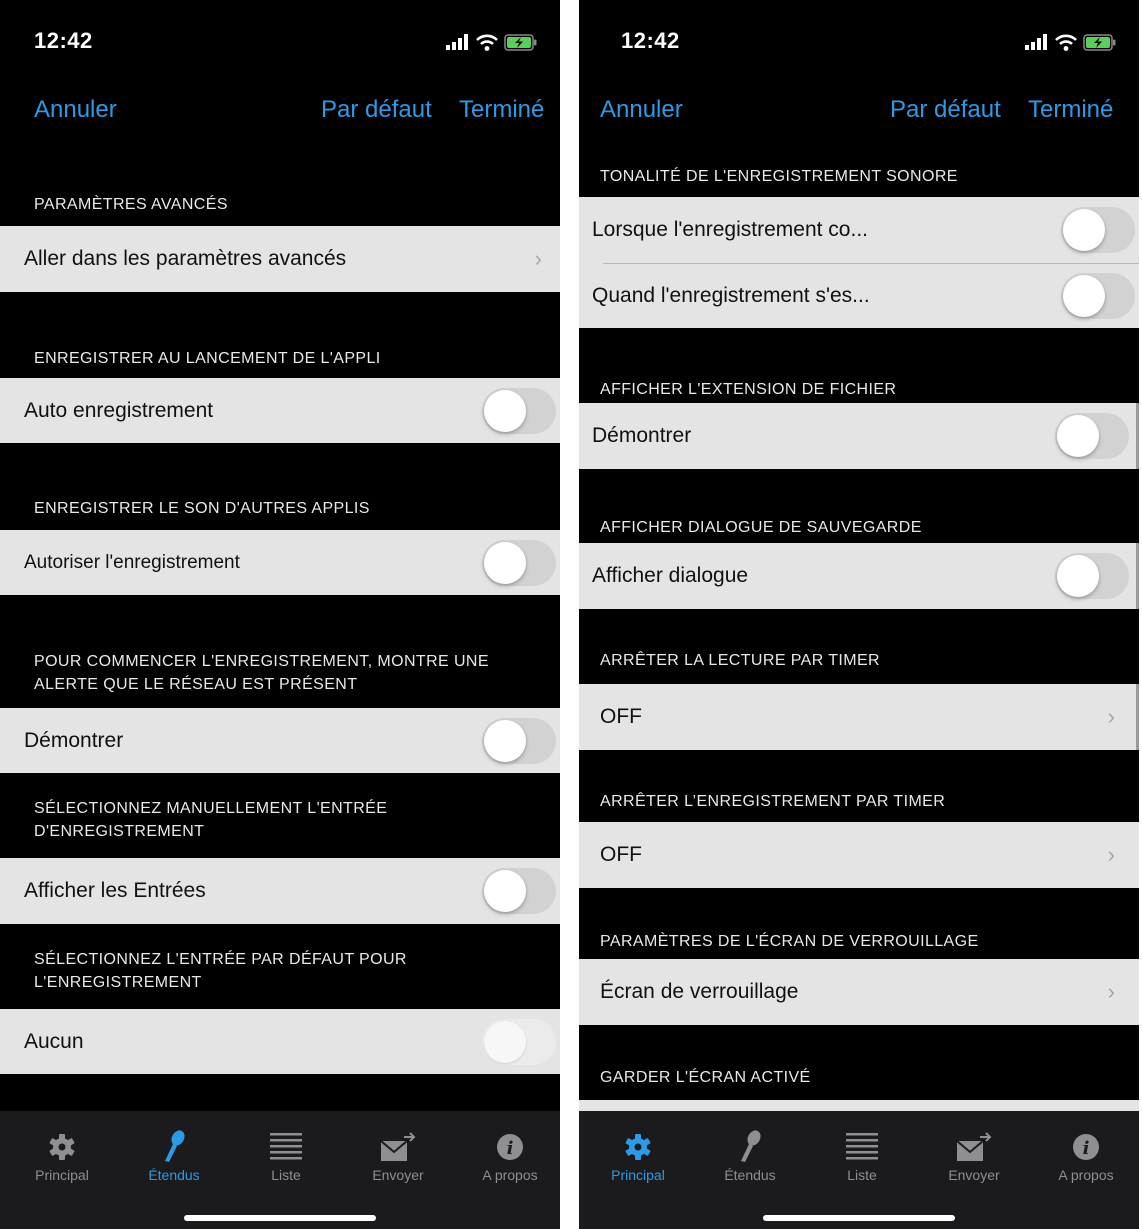 This screenshot has height=1229, width=1142. Describe the element at coordinates (63, 40) in the screenshot. I see `status-time: 12:42` at that location.